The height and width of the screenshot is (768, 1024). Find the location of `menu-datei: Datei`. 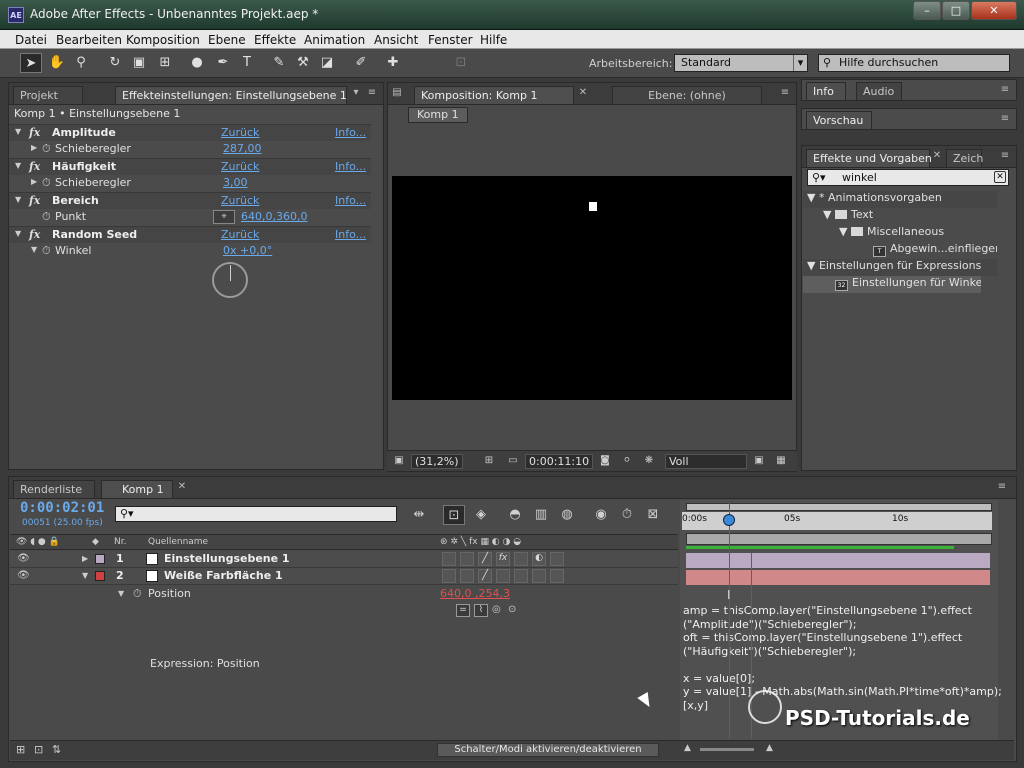

menu-datei: Datei is located at coordinates (31, 40).